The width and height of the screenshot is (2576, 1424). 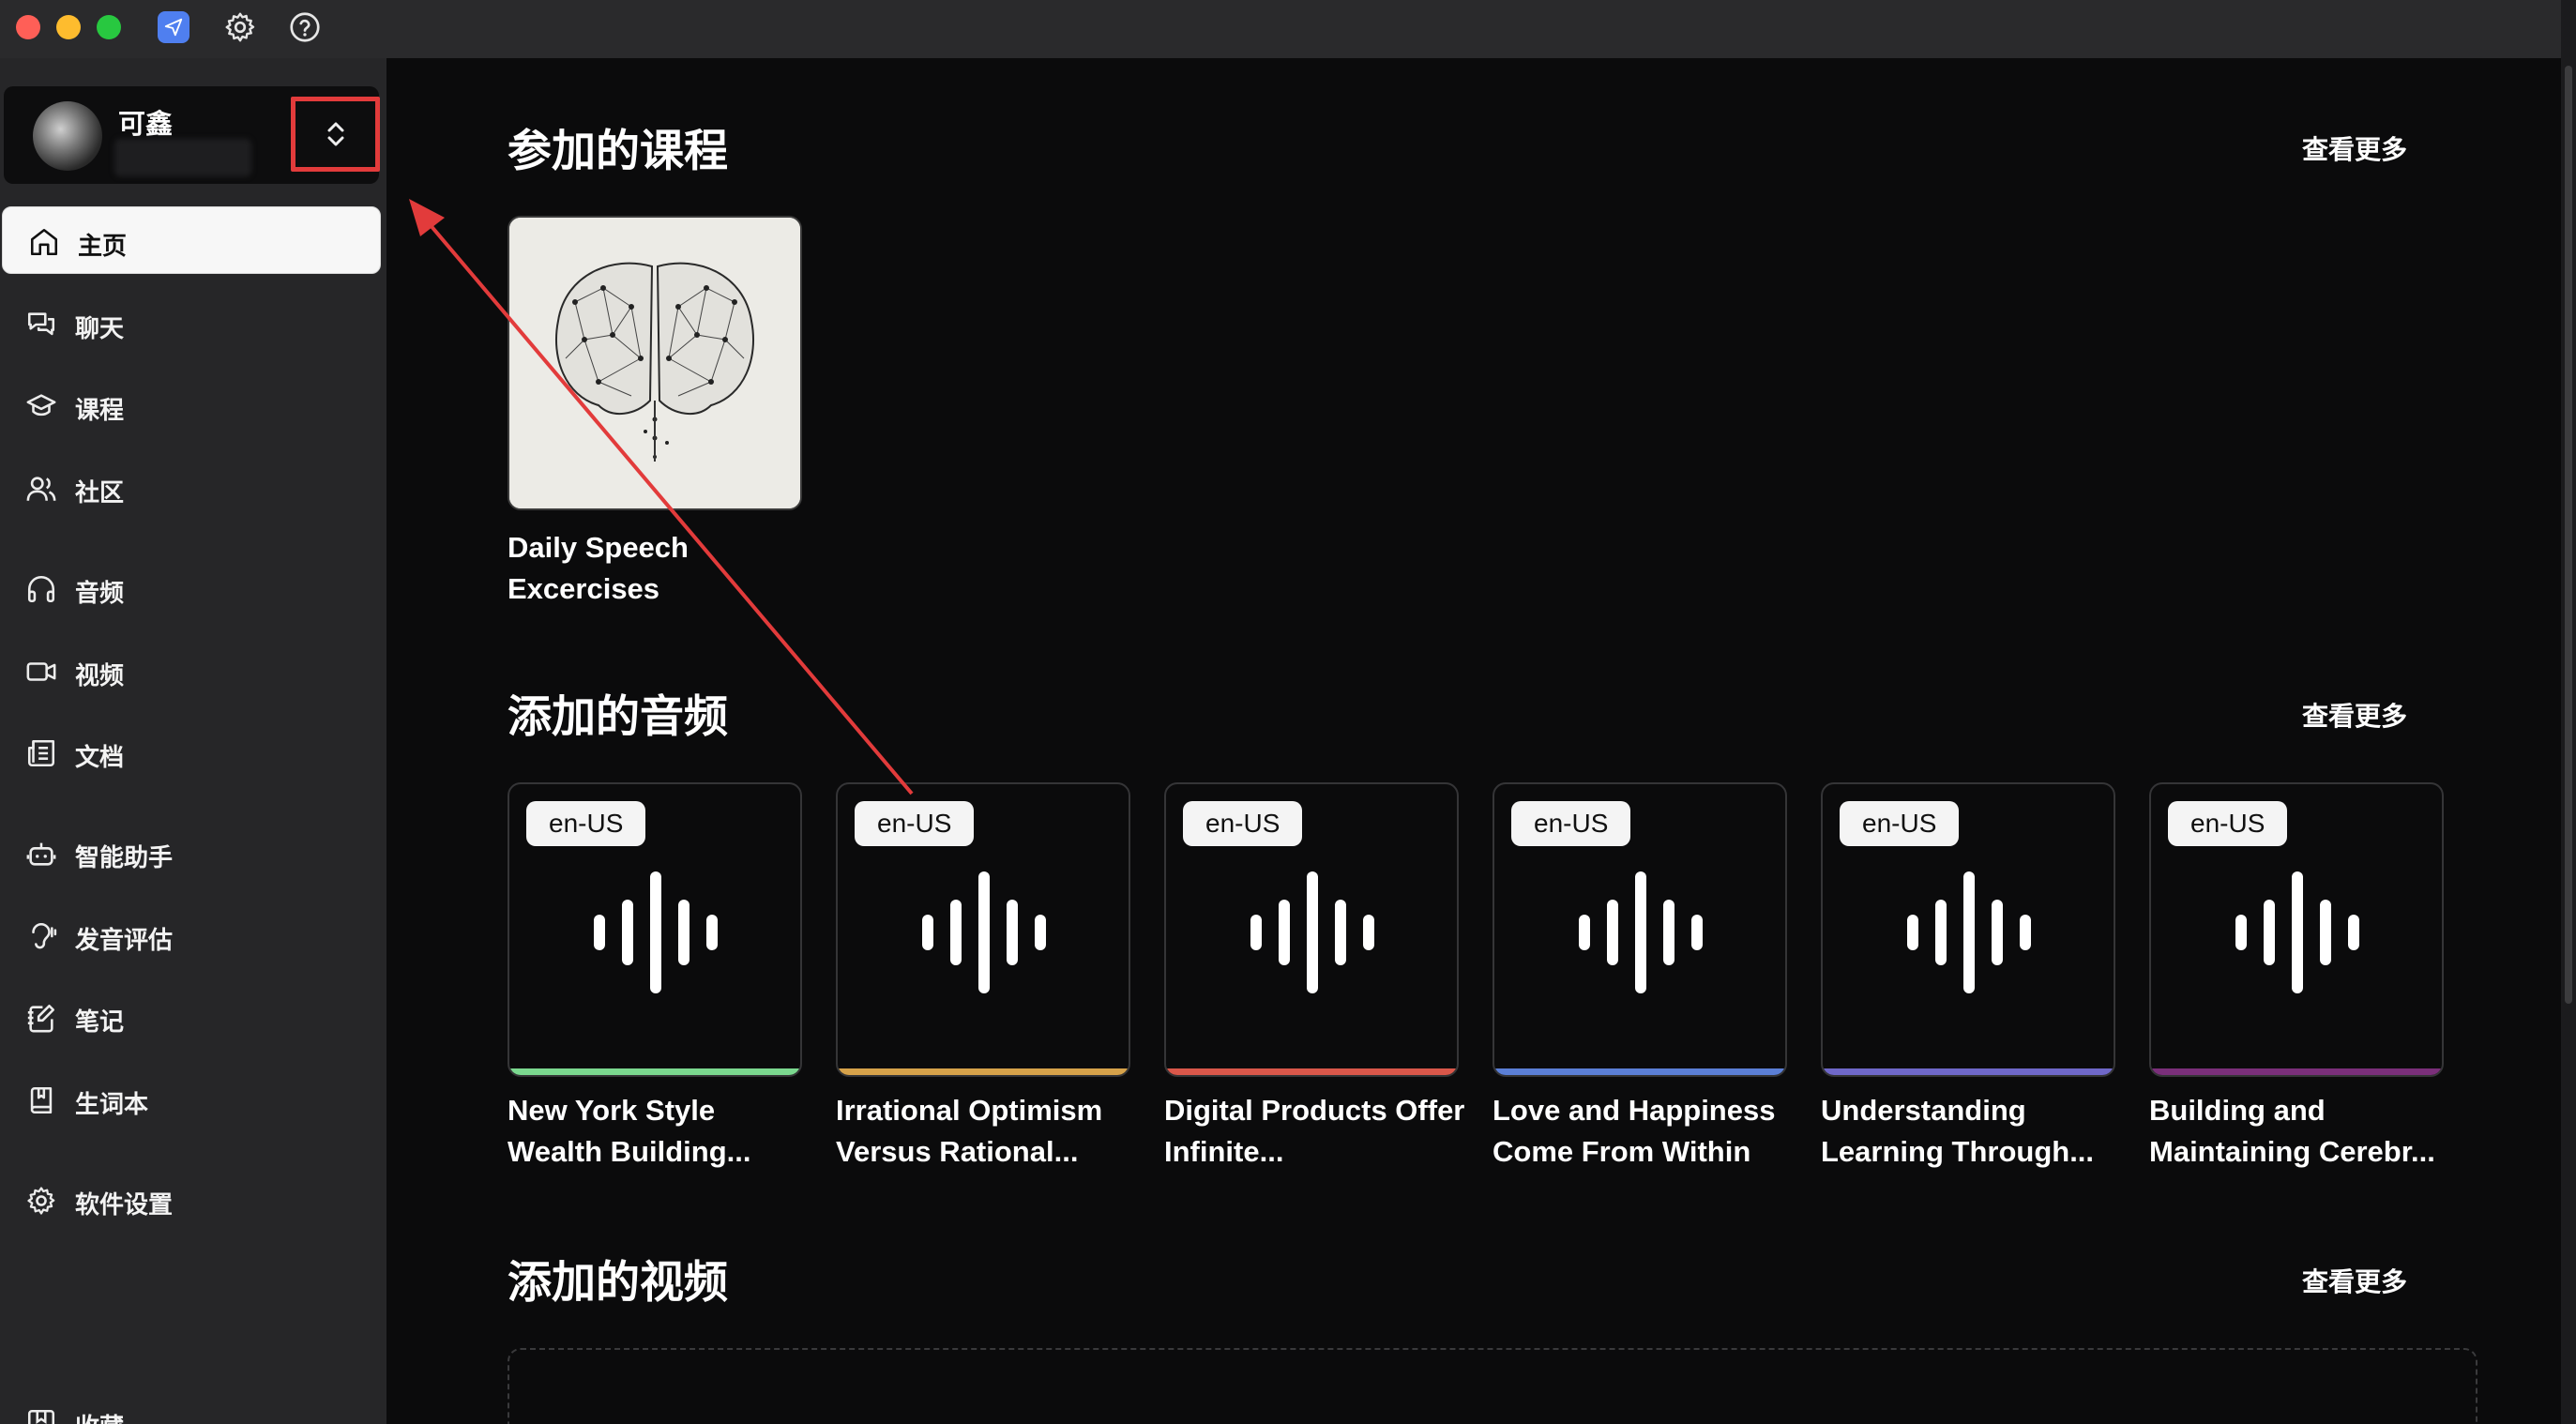 I want to click on sidebar-item-label: 生词本, so click(x=112, y=1104).